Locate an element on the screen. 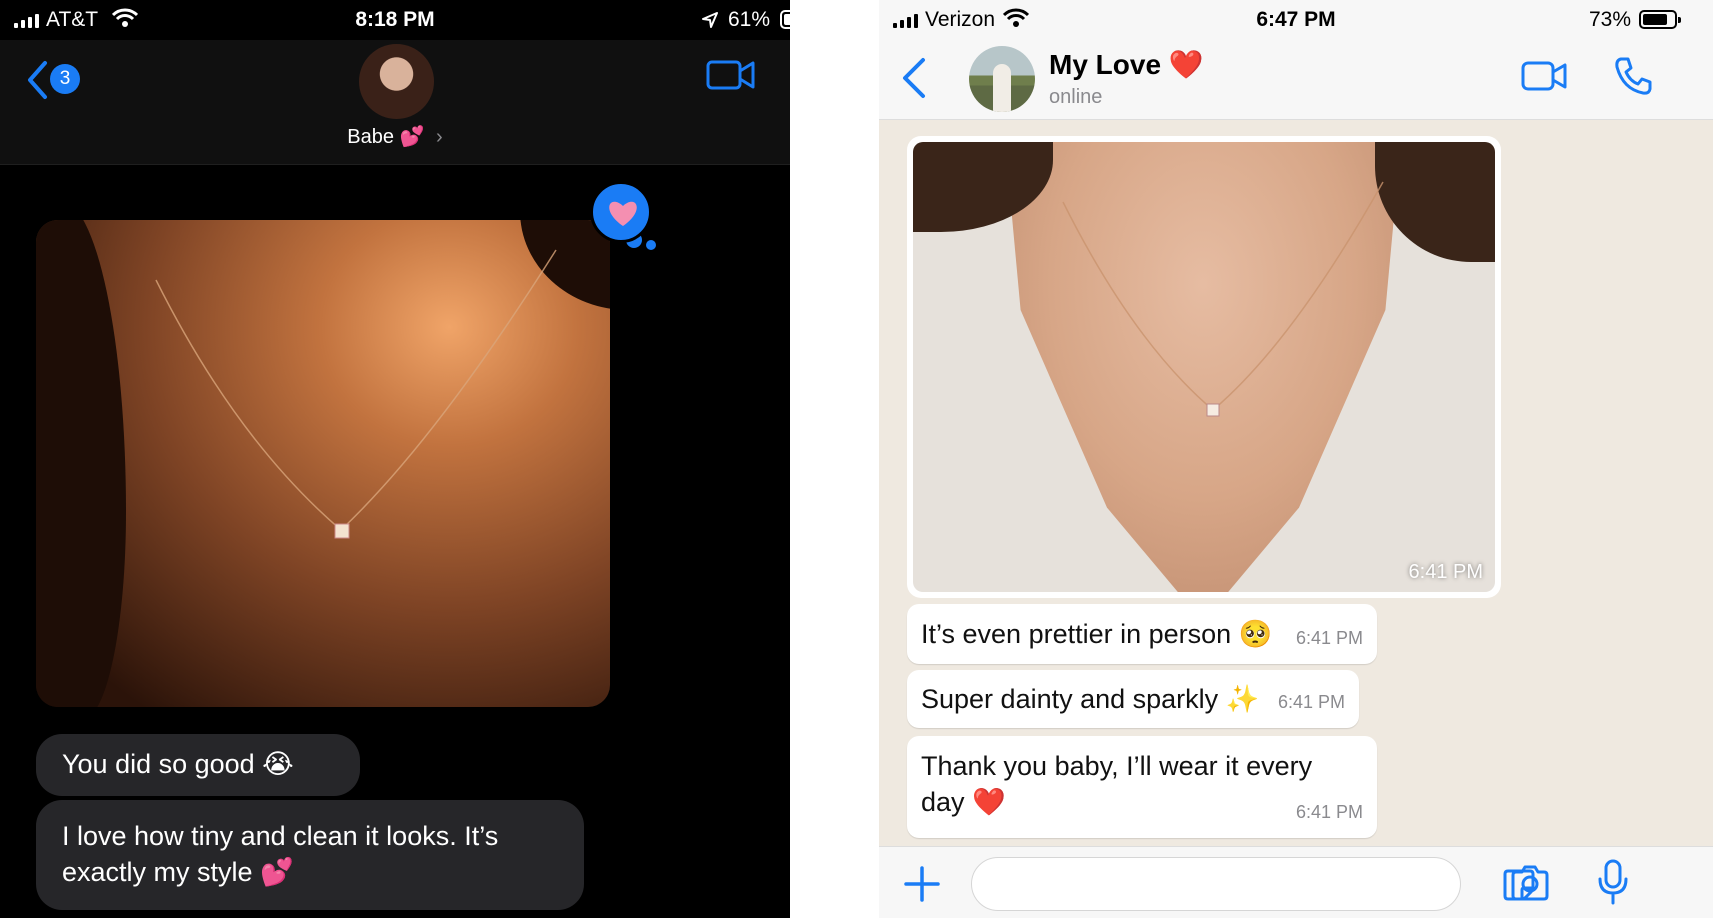 The image size is (1713, 918). contact-name-button: Babe 💕 › is located at coordinates (395, 136).